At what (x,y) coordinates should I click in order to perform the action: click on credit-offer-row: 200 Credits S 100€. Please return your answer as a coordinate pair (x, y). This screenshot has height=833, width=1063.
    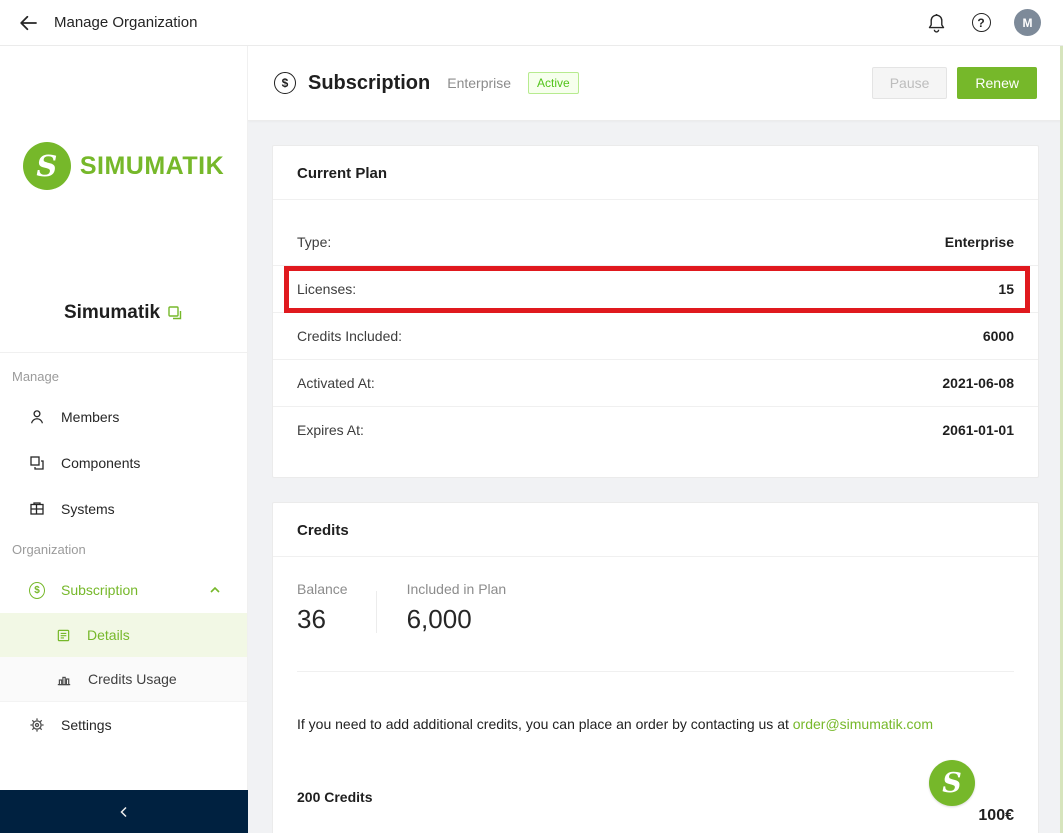
    Looking at the image, I should click on (655, 789).